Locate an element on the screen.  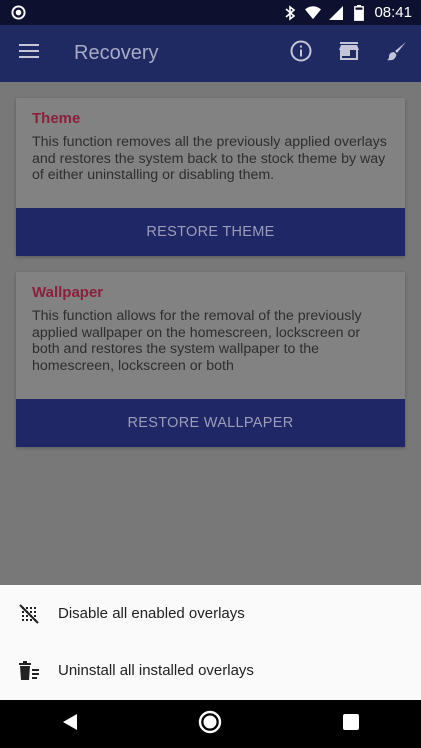
menu-button is located at coordinates (29, 53).